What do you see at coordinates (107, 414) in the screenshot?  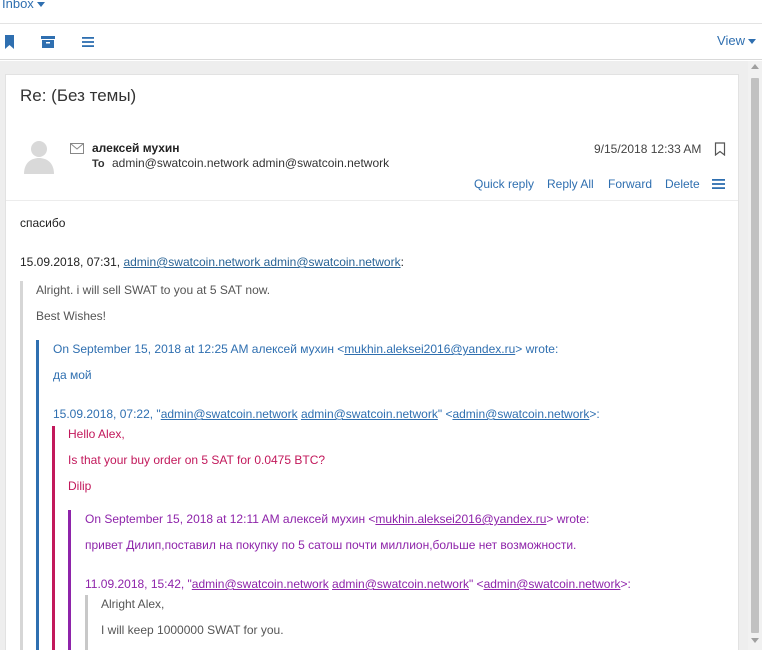 I see `quote-date: 15.09.2018, 07:22, "` at bounding box center [107, 414].